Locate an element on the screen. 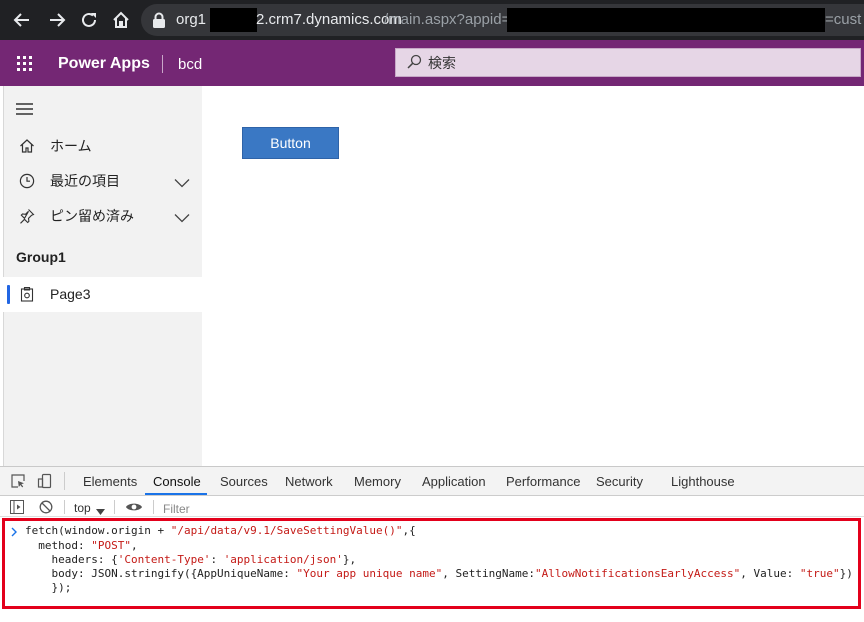 This screenshot has width=864, height=622. console-code-line: }); is located at coordinates (48, 587).